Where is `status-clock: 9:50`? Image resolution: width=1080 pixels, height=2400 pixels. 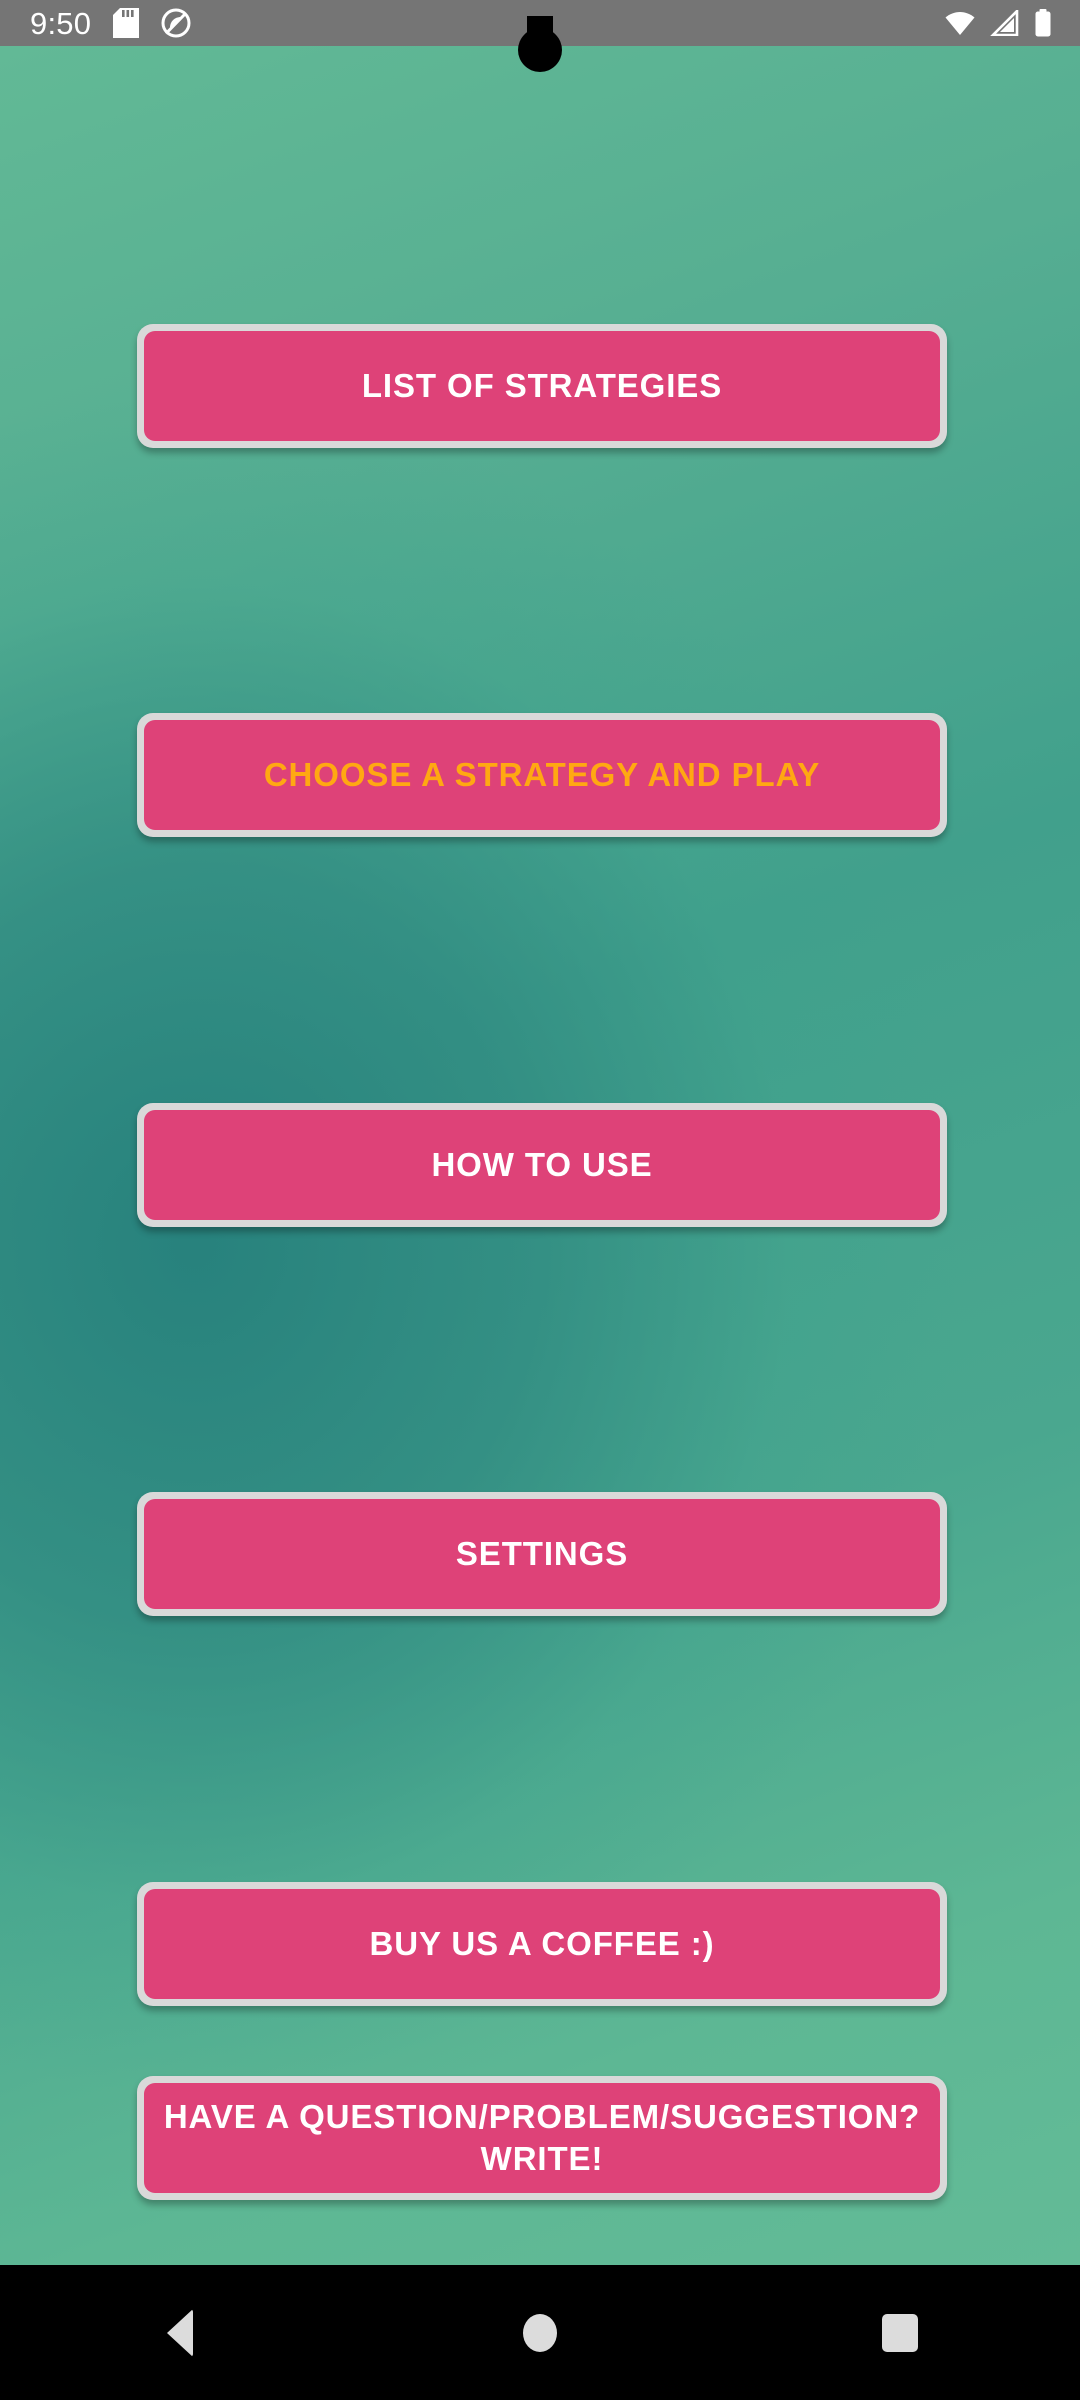 status-clock: 9:50 is located at coordinates (61, 23).